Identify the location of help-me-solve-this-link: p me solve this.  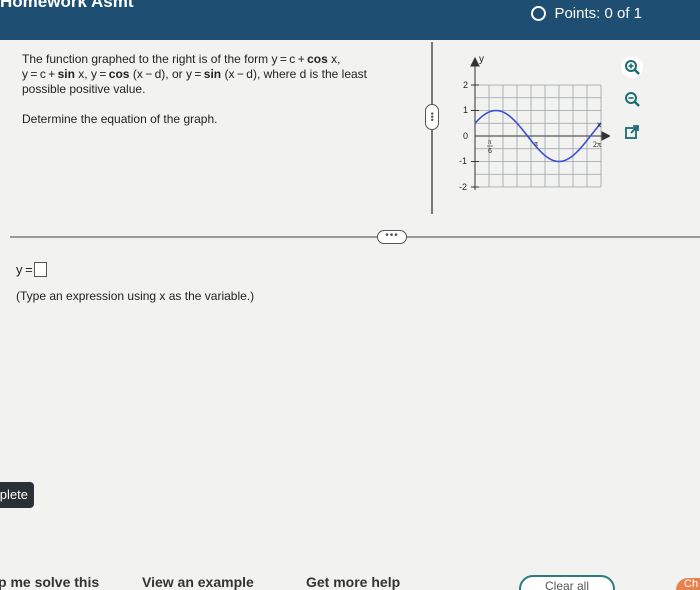
(49, 582).